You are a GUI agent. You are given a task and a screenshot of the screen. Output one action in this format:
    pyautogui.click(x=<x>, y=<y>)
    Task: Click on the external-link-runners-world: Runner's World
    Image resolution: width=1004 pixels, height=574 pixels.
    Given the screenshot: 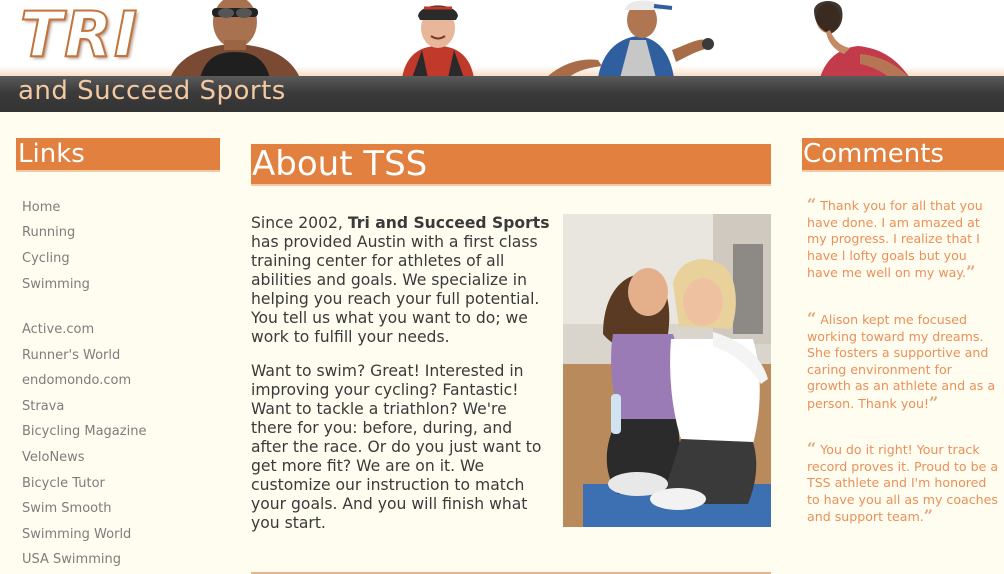 What is the action you would take?
    pyautogui.click(x=71, y=355)
    